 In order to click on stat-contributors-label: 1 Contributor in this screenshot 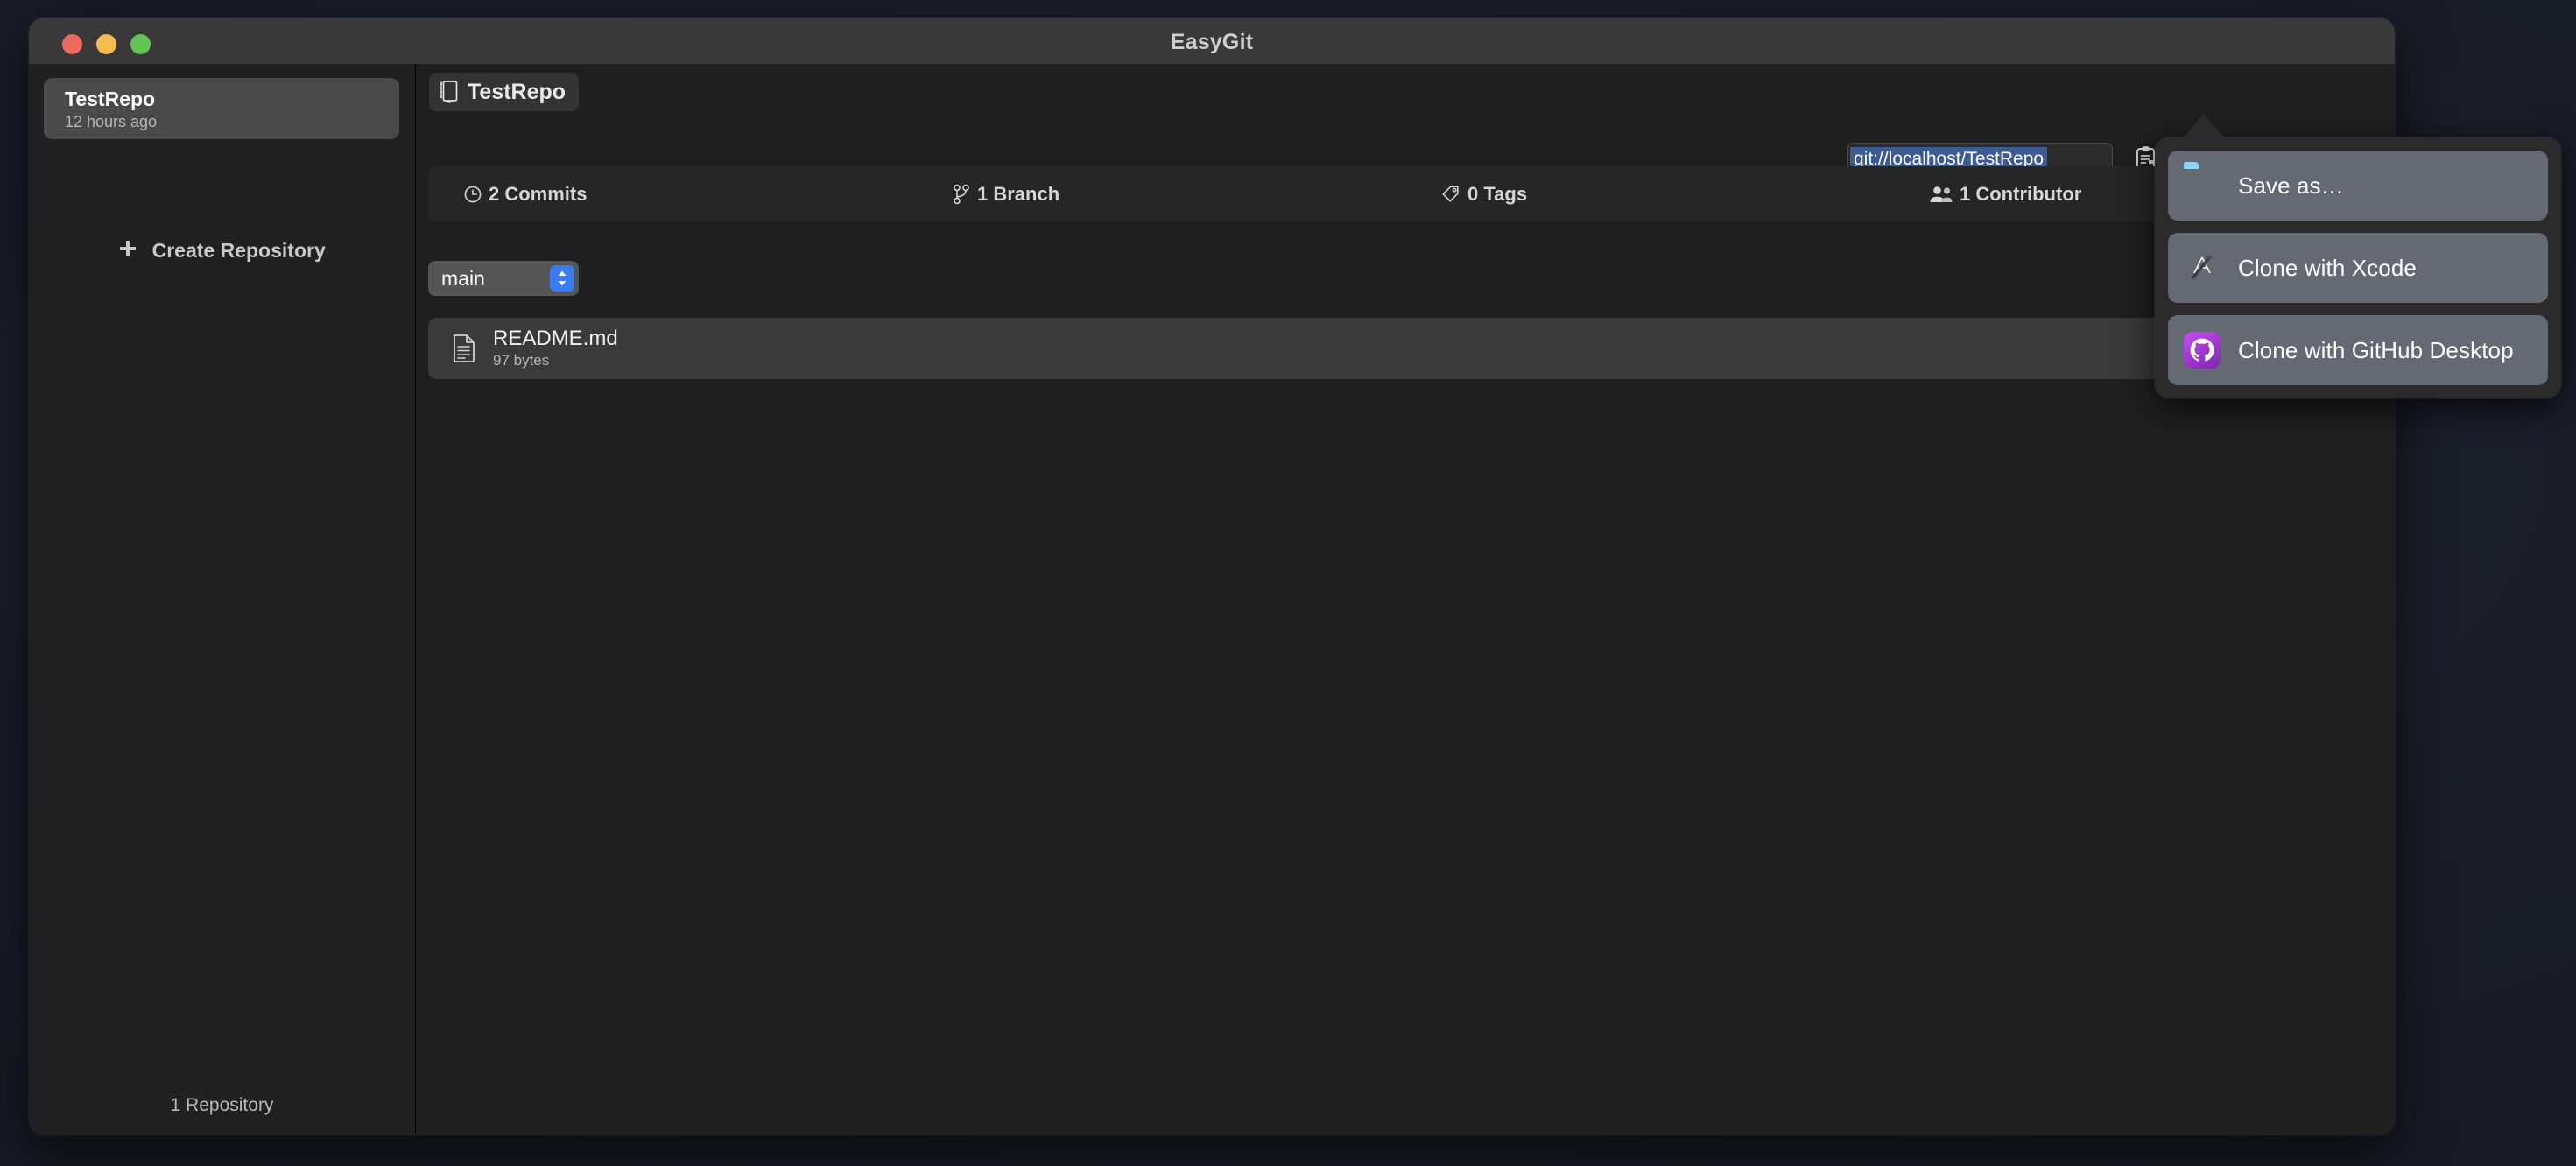, I will do `click(2021, 193)`.